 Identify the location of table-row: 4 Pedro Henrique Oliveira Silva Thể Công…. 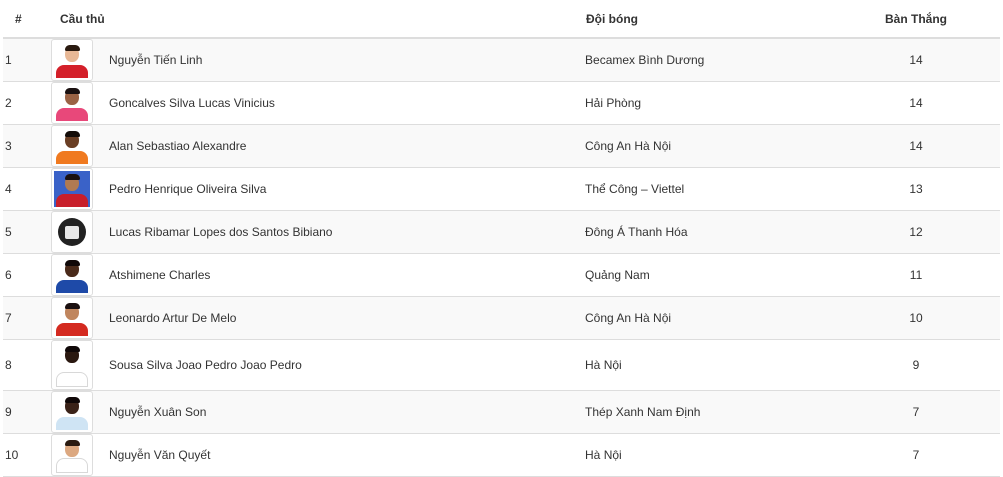
(502, 189).